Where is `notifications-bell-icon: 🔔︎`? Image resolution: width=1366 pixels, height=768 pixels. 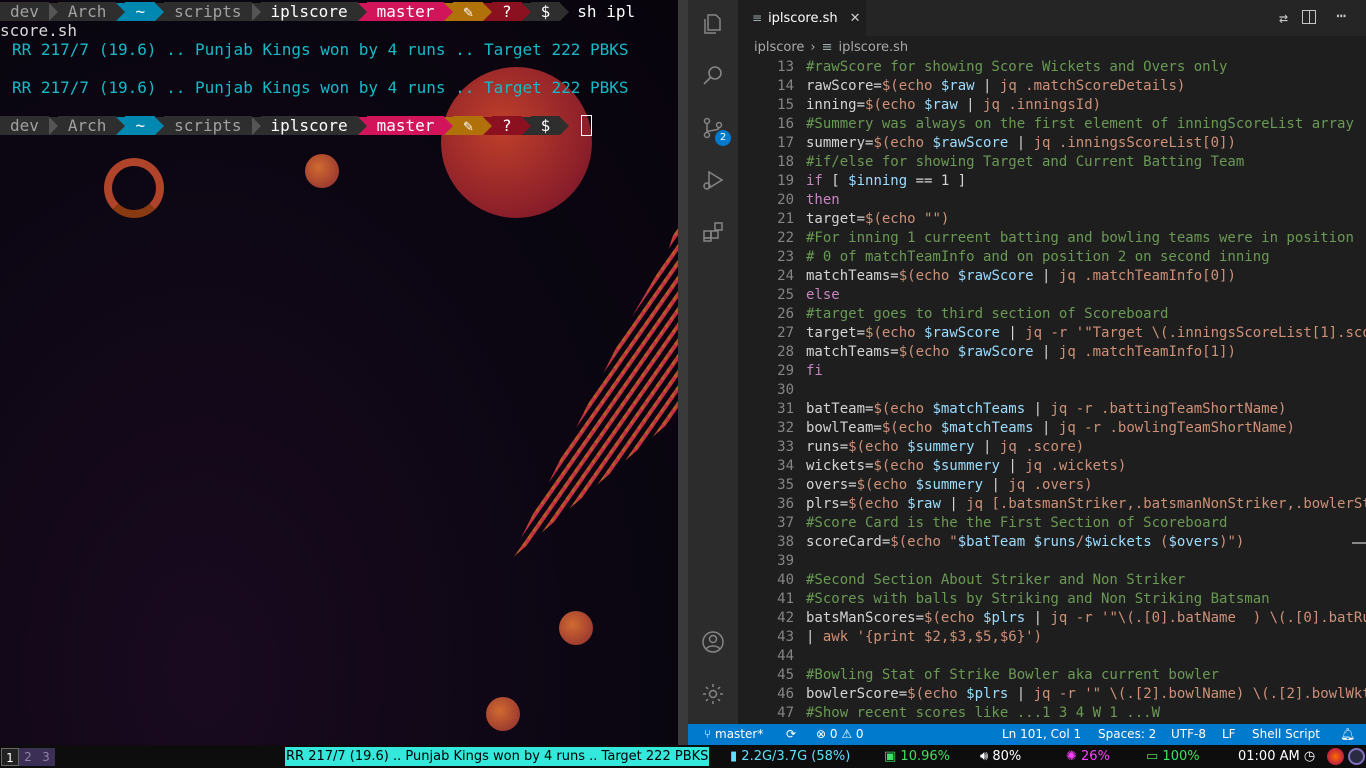
notifications-bell-icon: 🔔︎ is located at coordinates (1347, 734).